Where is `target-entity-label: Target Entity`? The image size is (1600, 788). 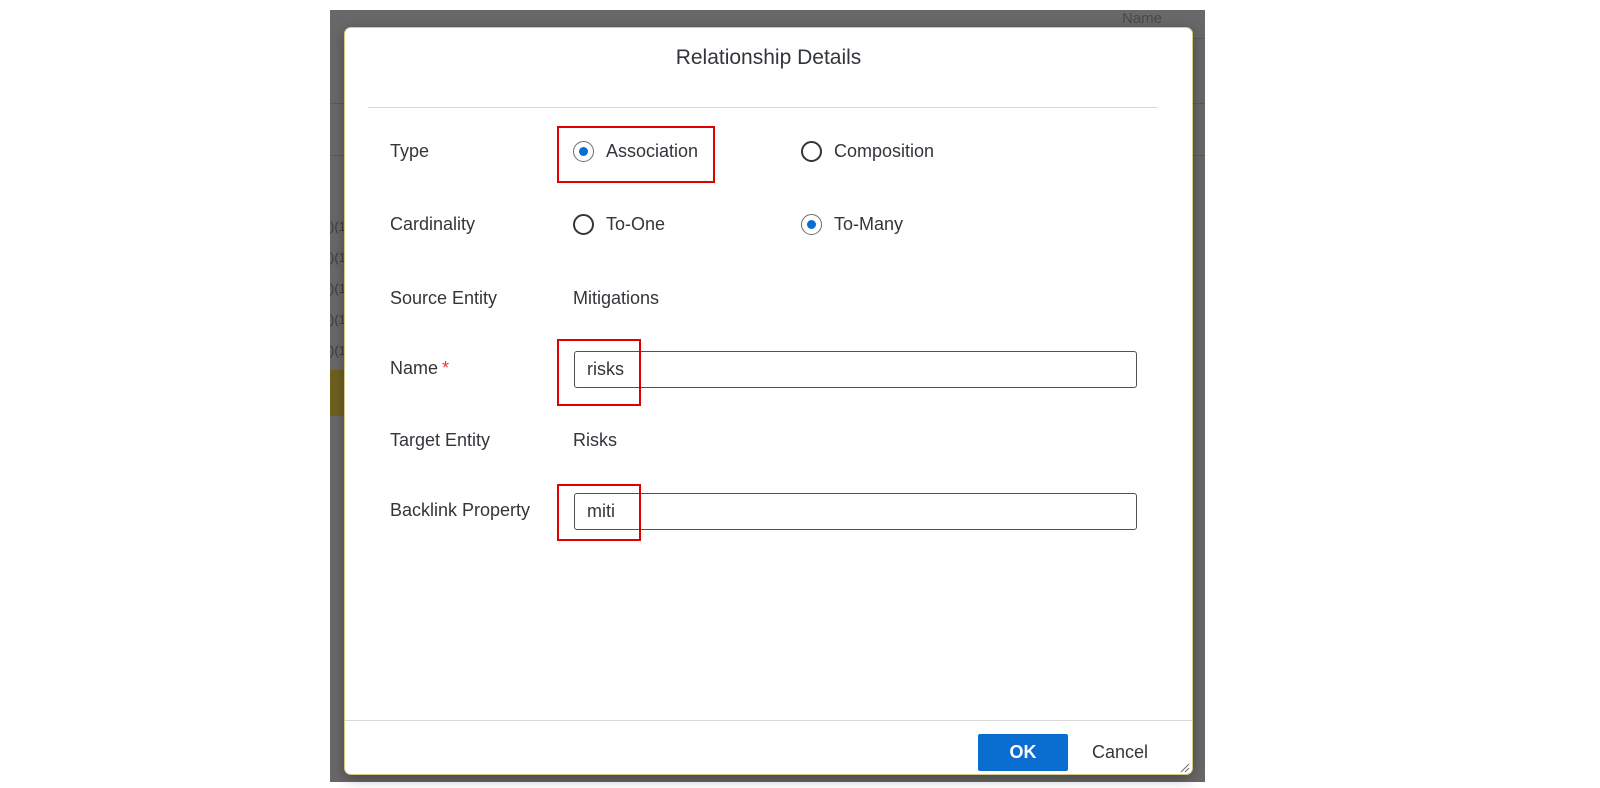
target-entity-label: Target Entity is located at coordinates (440, 440).